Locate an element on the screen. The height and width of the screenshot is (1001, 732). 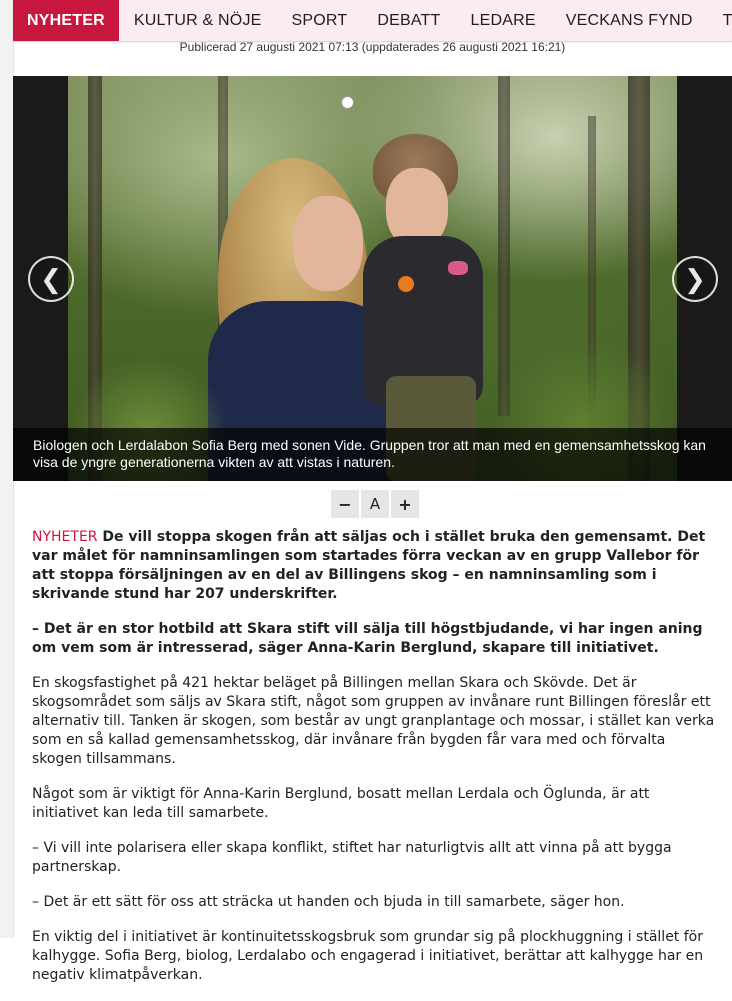
nav-item-tavlingar: TÄVLI is located at coordinates (720, 20).